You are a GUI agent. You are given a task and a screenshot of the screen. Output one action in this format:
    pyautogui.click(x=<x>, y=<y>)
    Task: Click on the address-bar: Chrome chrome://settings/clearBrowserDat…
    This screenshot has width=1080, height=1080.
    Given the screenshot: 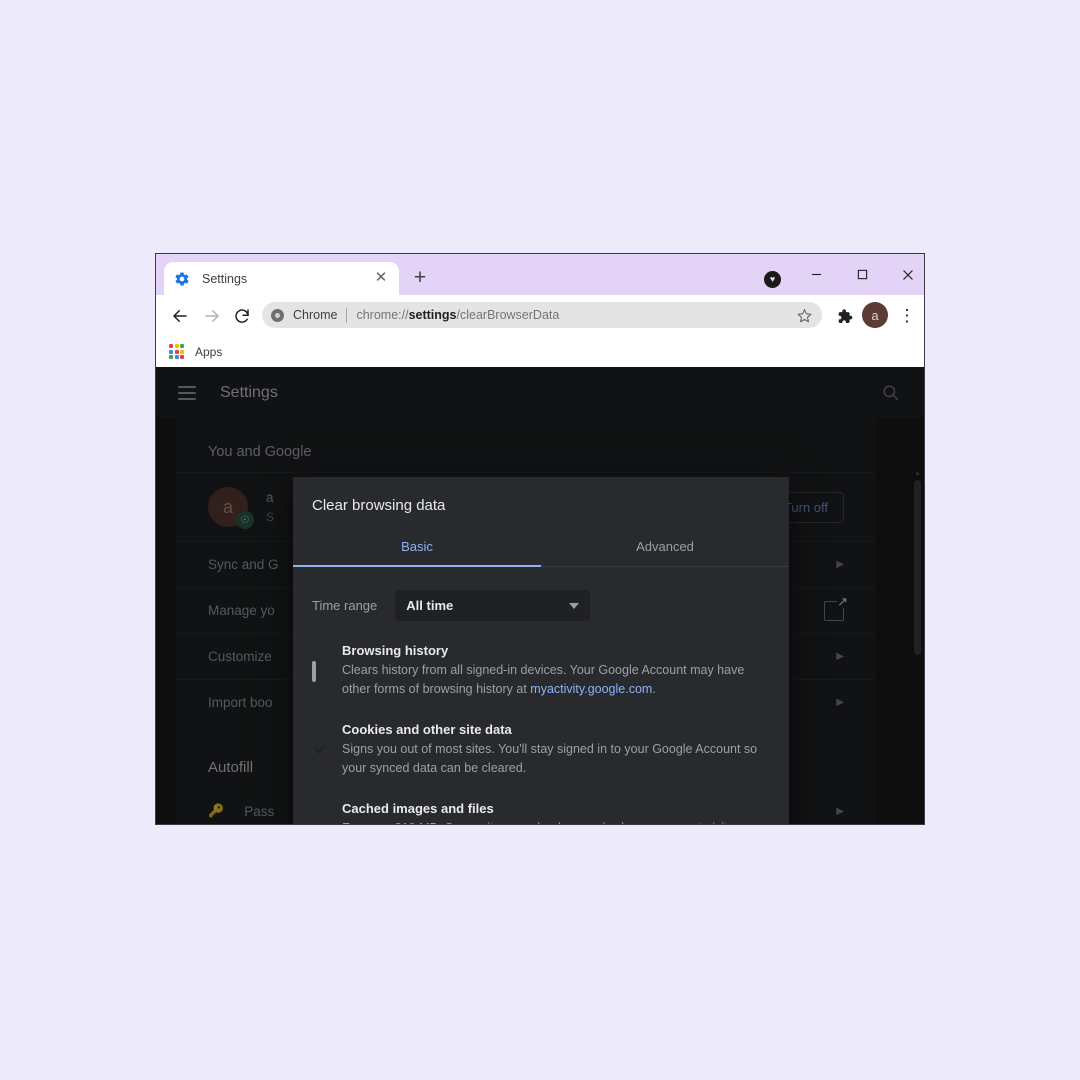 What is the action you would take?
    pyautogui.click(x=542, y=315)
    